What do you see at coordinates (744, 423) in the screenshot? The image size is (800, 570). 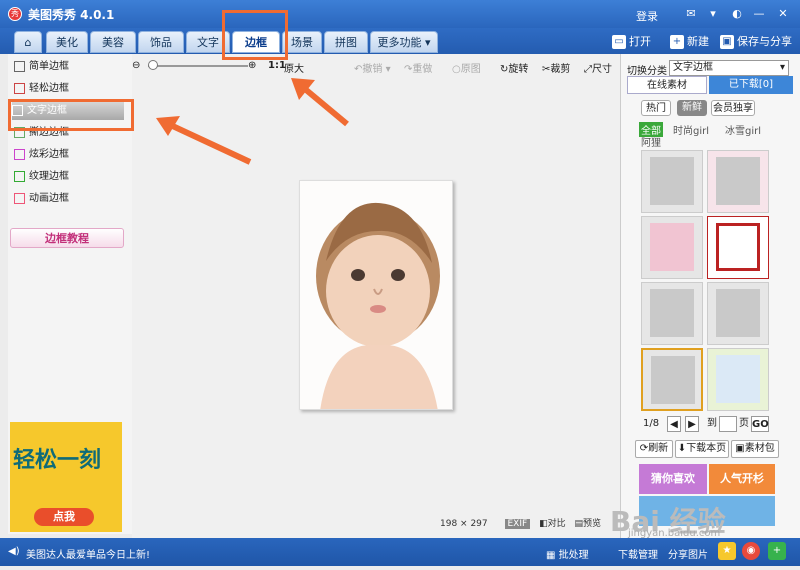 I see `page-unit-label: 页` at bounding box center [744, 423].